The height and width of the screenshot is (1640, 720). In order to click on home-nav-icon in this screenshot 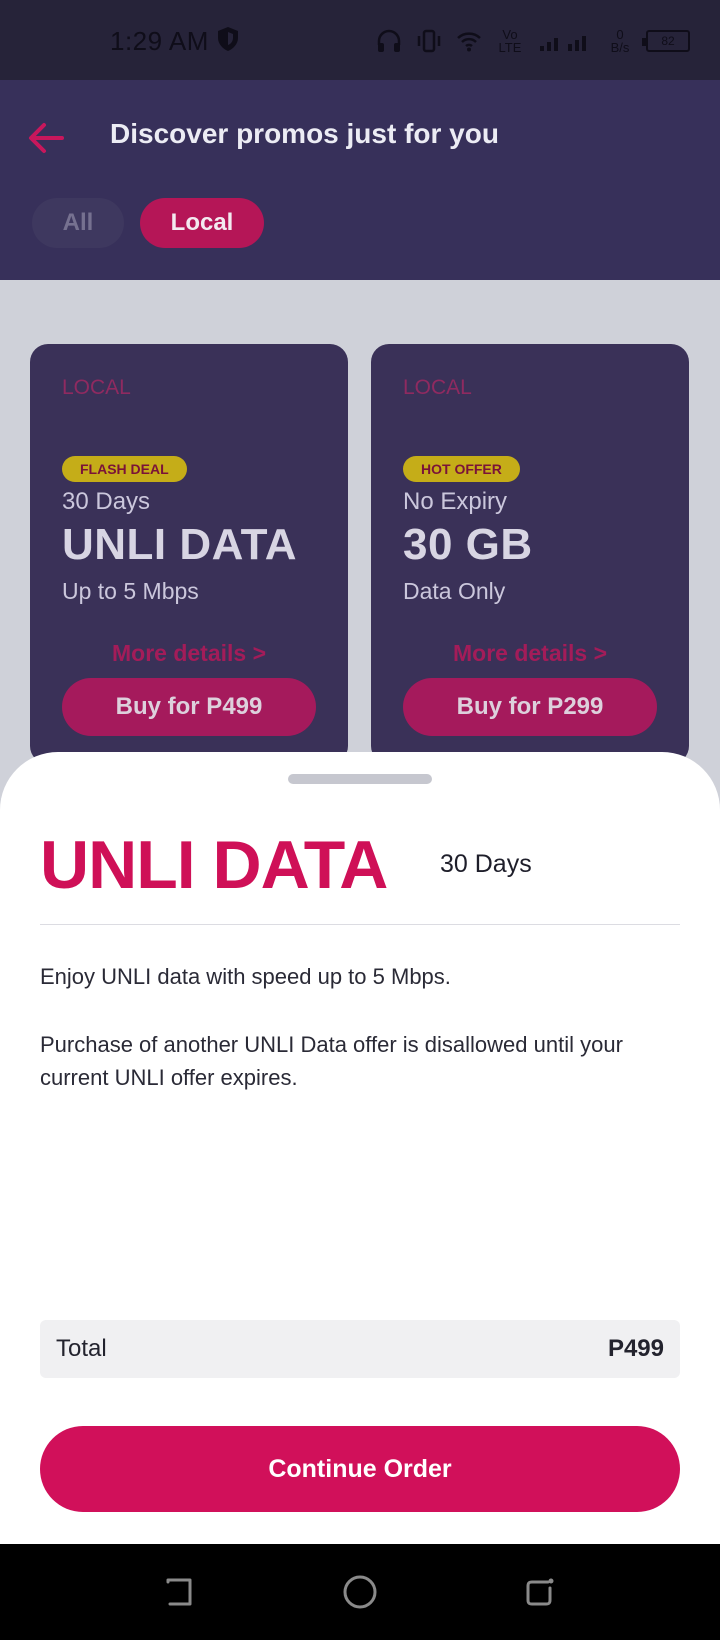, I will do `click(360, 1592)`.